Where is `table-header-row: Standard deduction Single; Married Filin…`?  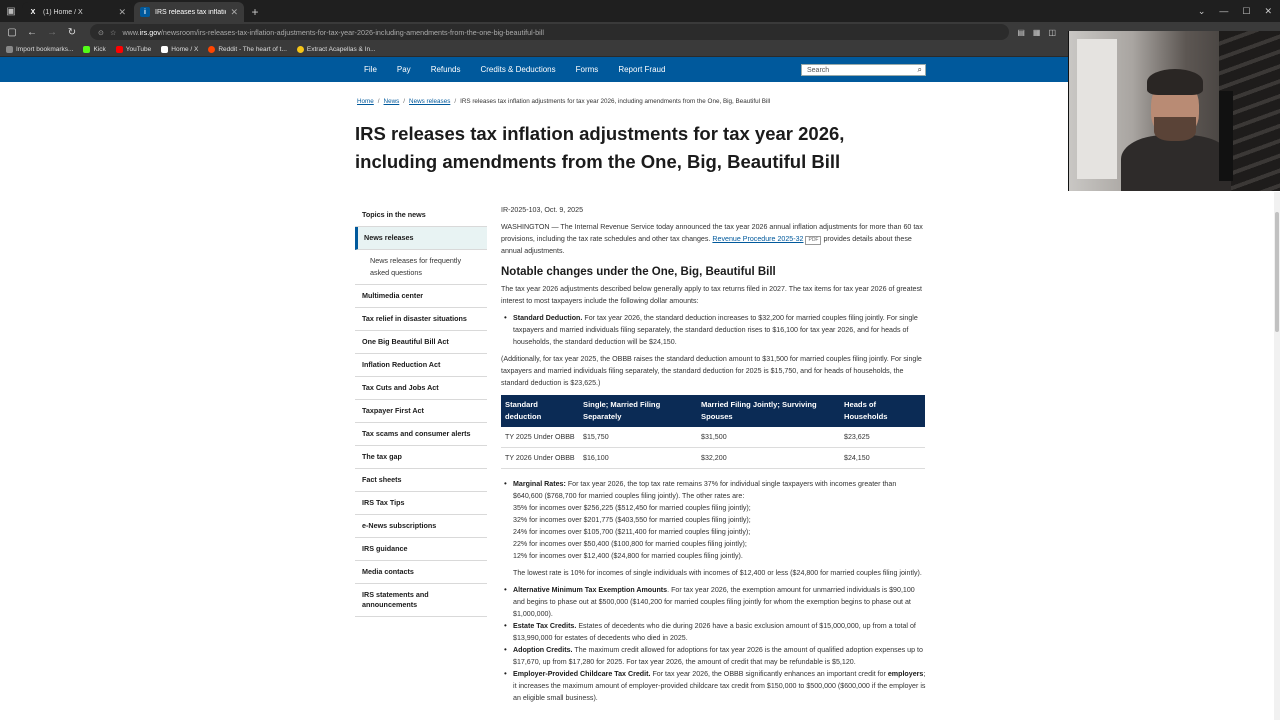
table-header-row: Standard deduction Single; Married Filin… is located at coordinates (713, 411).